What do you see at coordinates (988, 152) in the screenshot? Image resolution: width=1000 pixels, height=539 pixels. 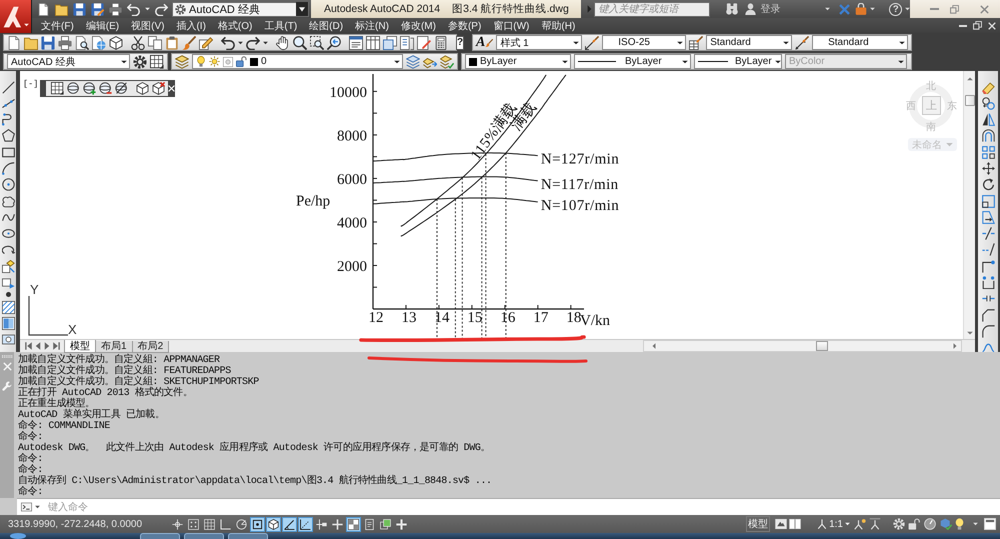 I see `array-icon` at bounding box center [988, 152].